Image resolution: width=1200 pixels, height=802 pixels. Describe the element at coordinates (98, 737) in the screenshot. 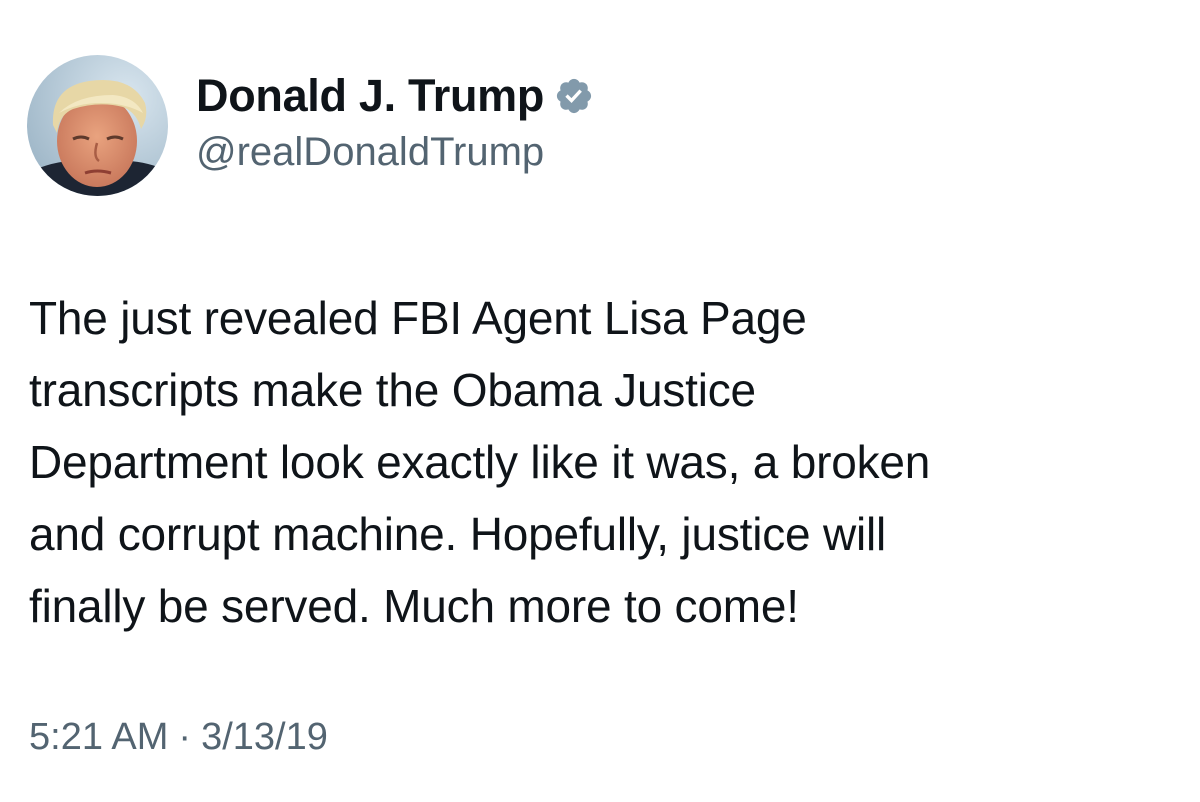

I see `tweet-time: 5:21 AM` at that location.